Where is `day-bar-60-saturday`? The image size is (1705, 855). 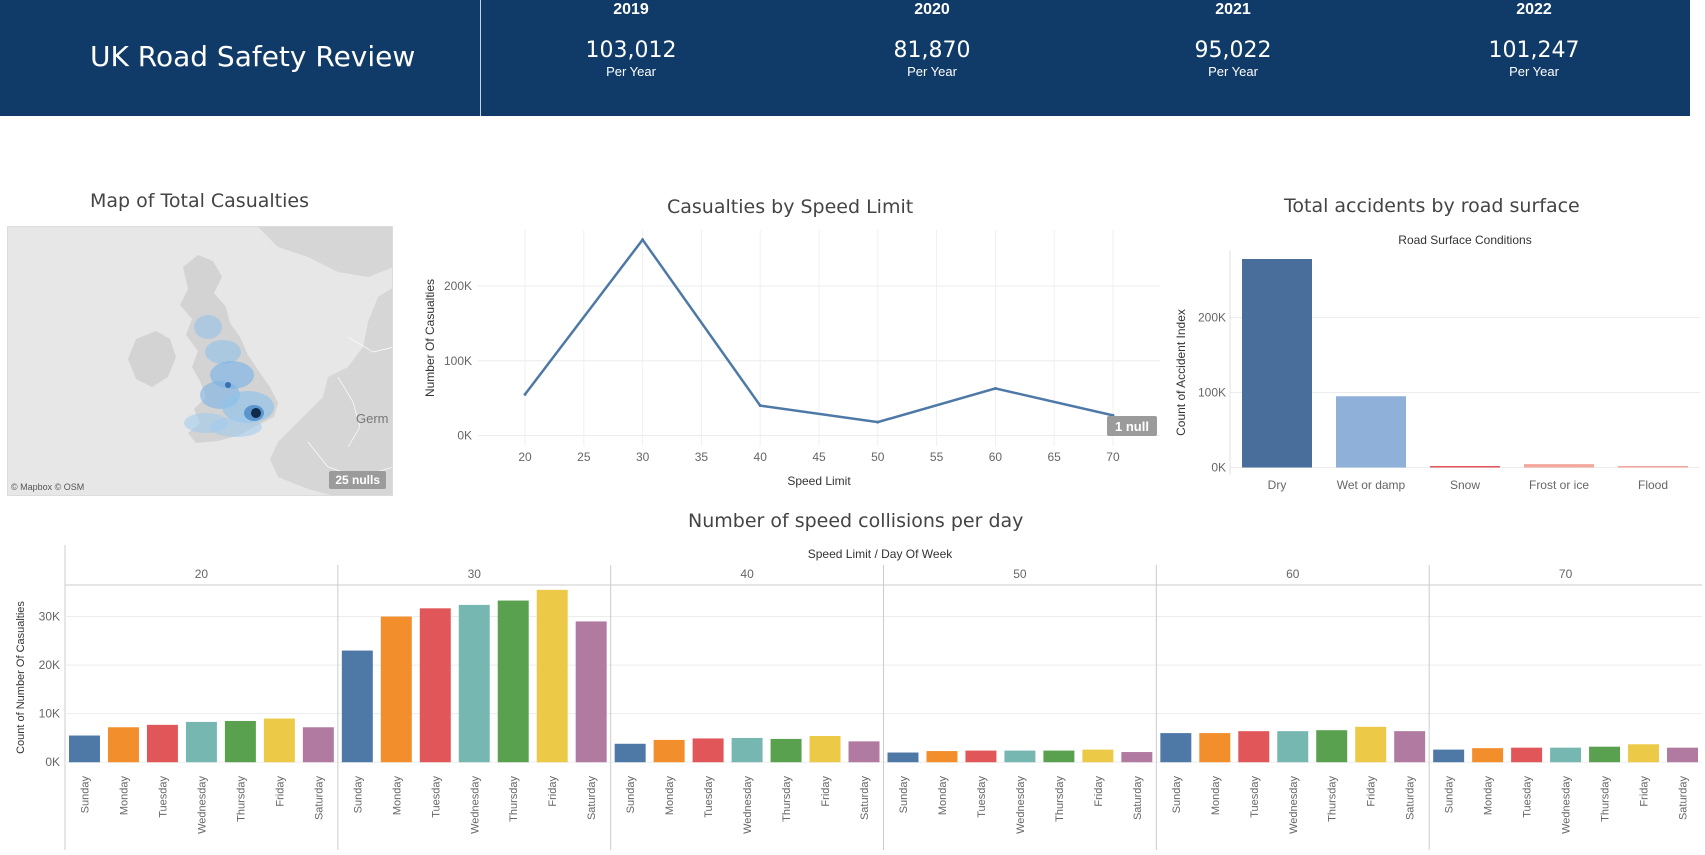
day-bar-60-saturday is located at coordinates (1410, 747).